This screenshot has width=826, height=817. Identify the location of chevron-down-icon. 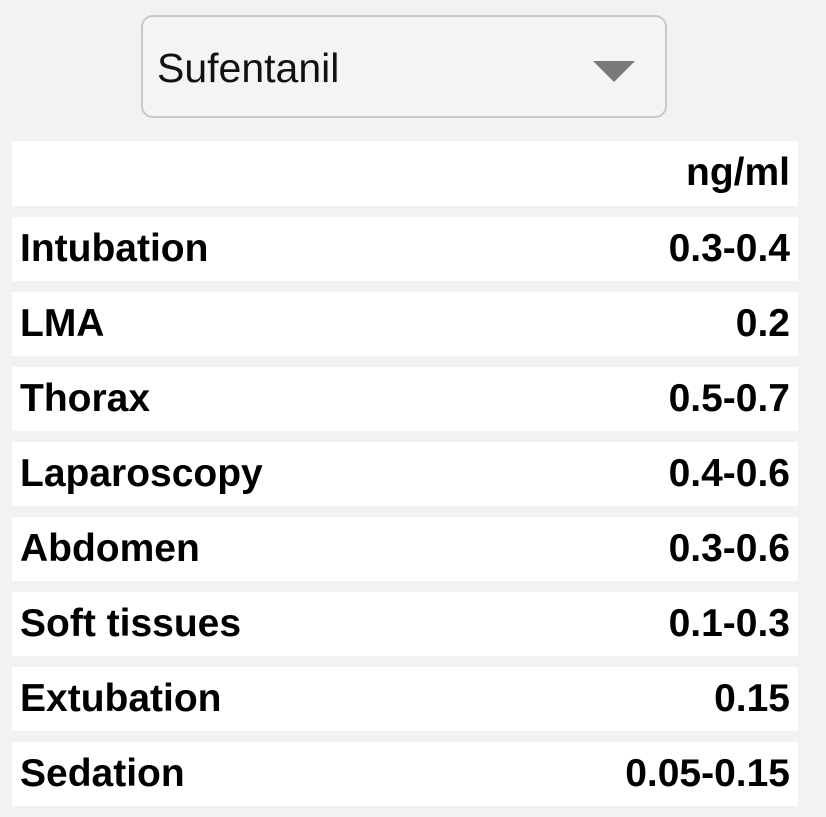
(614, 71).